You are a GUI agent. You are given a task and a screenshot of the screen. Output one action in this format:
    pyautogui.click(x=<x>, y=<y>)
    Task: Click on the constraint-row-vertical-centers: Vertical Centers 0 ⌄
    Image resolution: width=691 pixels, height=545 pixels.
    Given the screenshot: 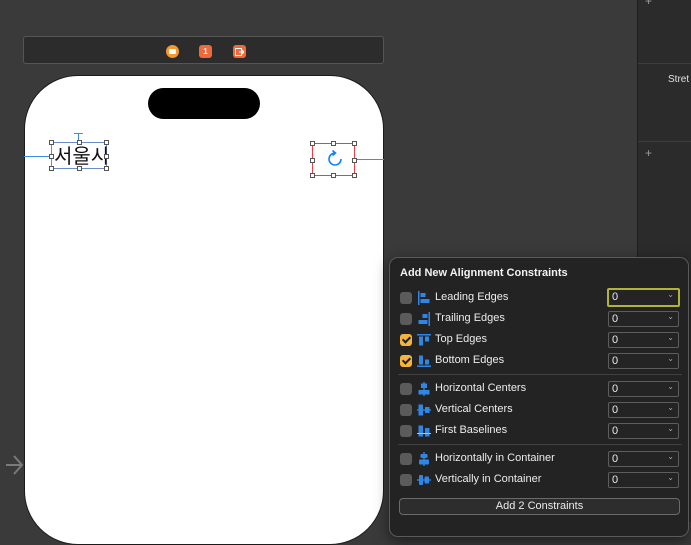 What is the action you would take?
    pyautogui.click(x=541, y=411)
    